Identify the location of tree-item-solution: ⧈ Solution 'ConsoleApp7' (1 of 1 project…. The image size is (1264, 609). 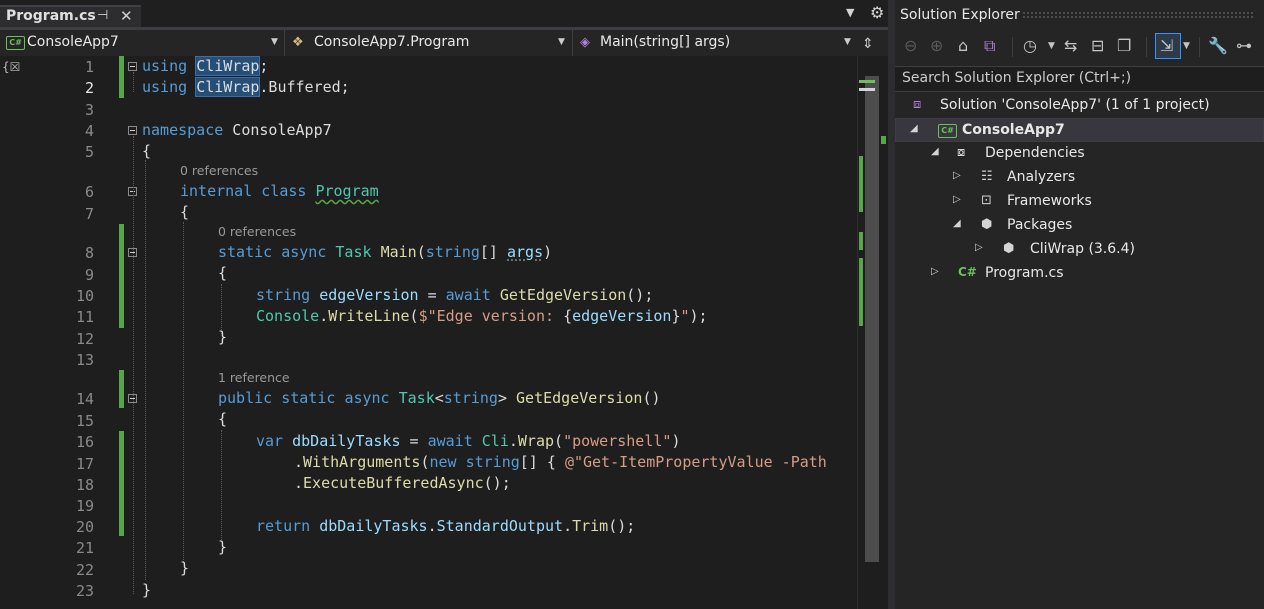
(1079, 106).